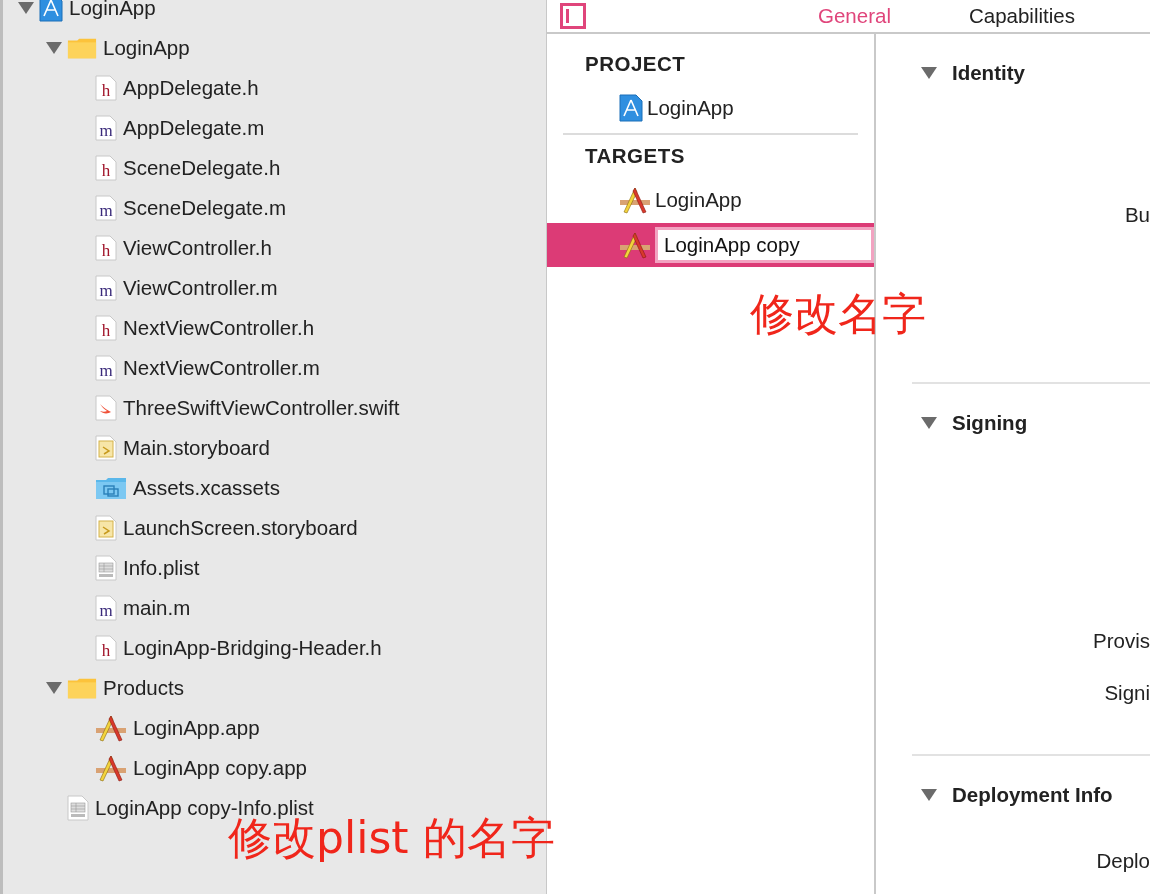  What do you see at coordinates (990, 423) in the screenshot?
I see `section-title: Signing` at bounding box center [990, 423].